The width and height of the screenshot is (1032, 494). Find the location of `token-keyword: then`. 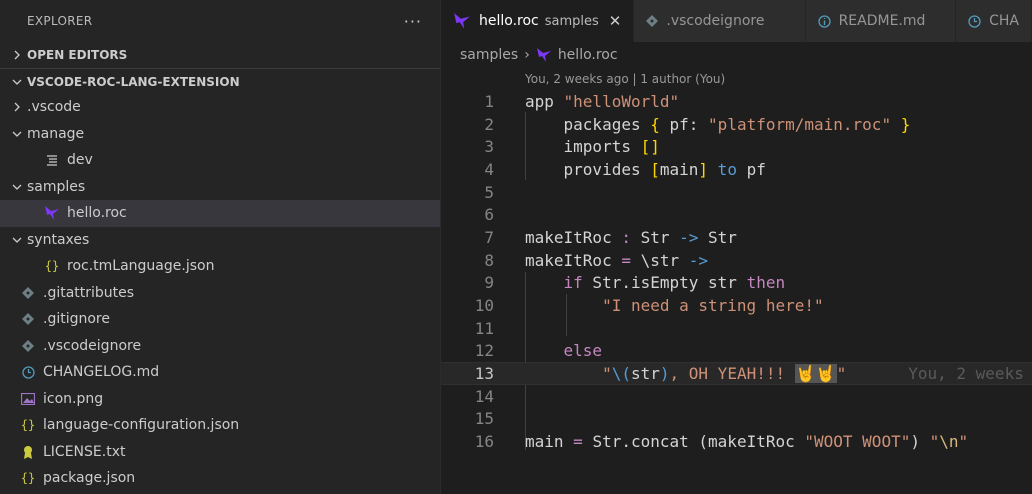

token-keyword: then is located at coordinates (766, 283).